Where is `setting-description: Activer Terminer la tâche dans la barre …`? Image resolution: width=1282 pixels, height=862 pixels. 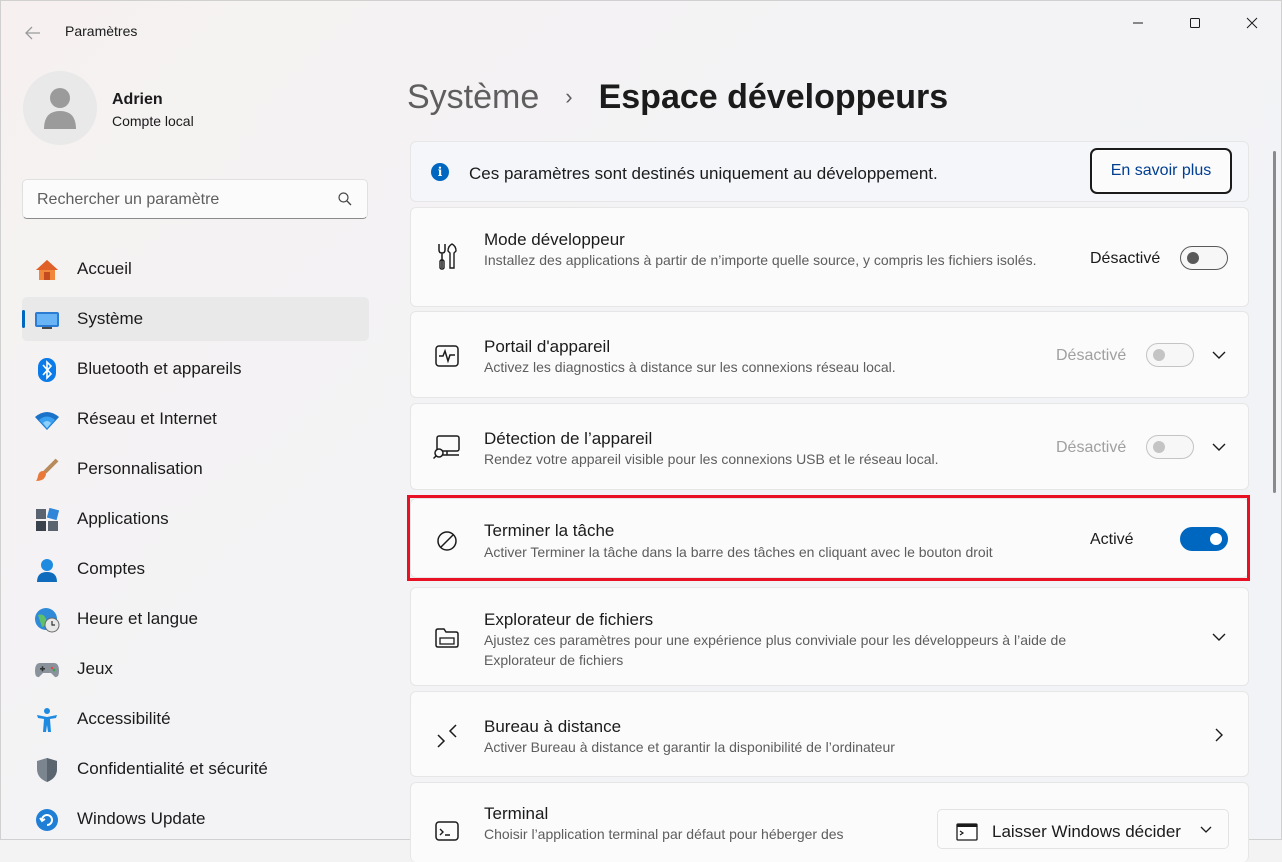
setting-description: Activer Terminer la tâche dans la barre … is located at coordinates (738, 552).